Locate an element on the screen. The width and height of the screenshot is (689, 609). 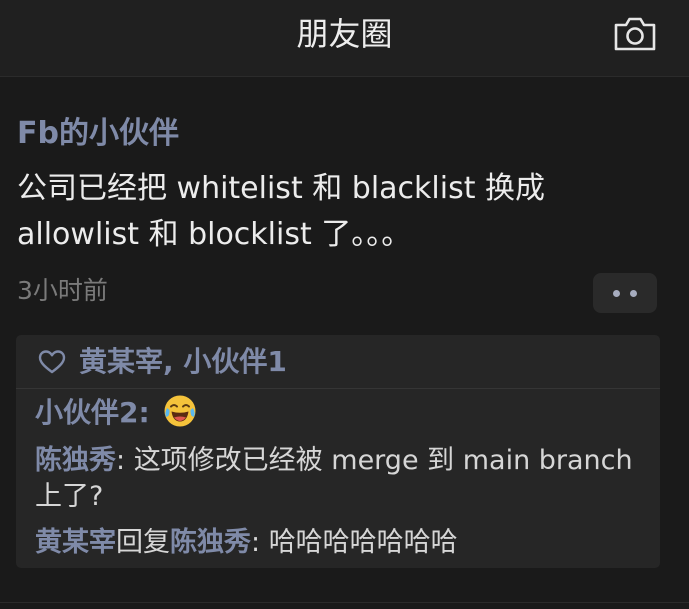
post-text-line: allowlist 和 blocklist 了。。。 is located at coordinates (214, 234).